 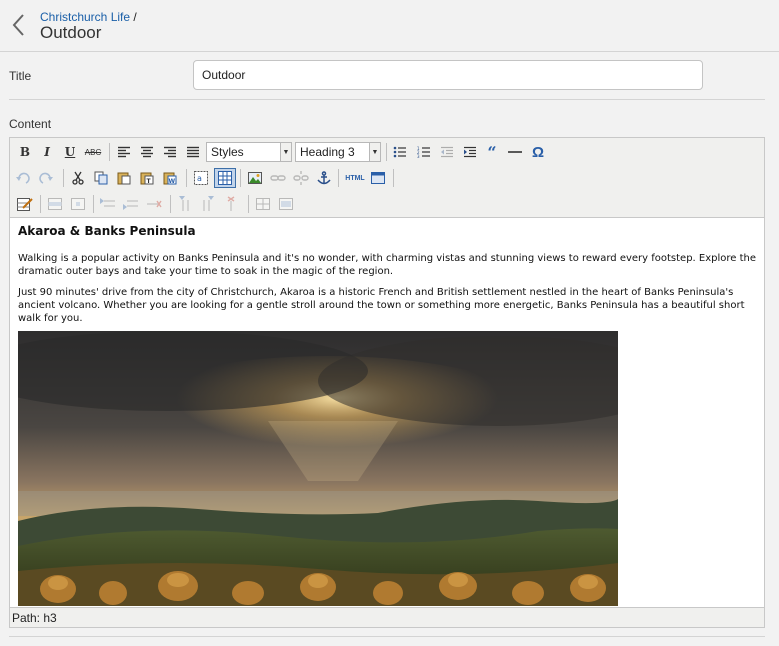 I want to click on copy-icon, so click(x=101, y=178).